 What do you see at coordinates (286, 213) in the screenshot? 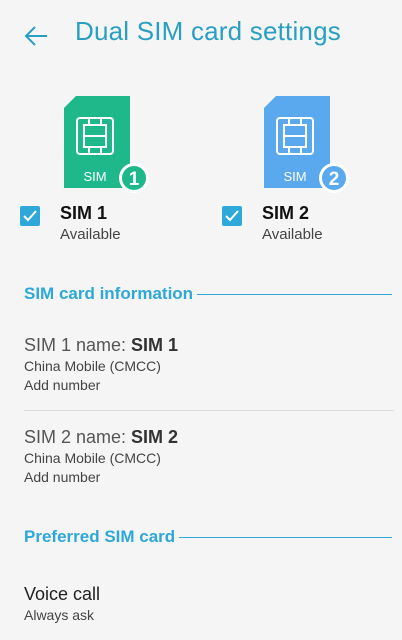
I see `sim2-label: SIM 2` at bounding box center [286, 213].